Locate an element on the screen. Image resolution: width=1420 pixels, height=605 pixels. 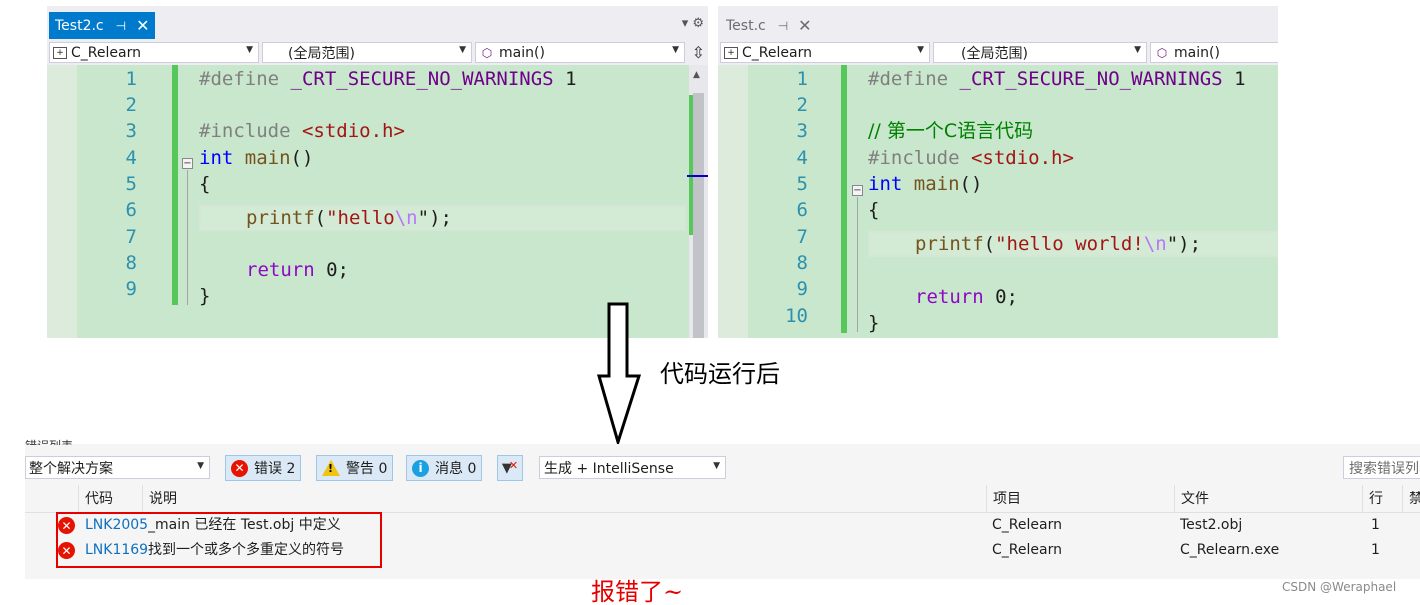
code-token: } is located at coordinates (205, 296).